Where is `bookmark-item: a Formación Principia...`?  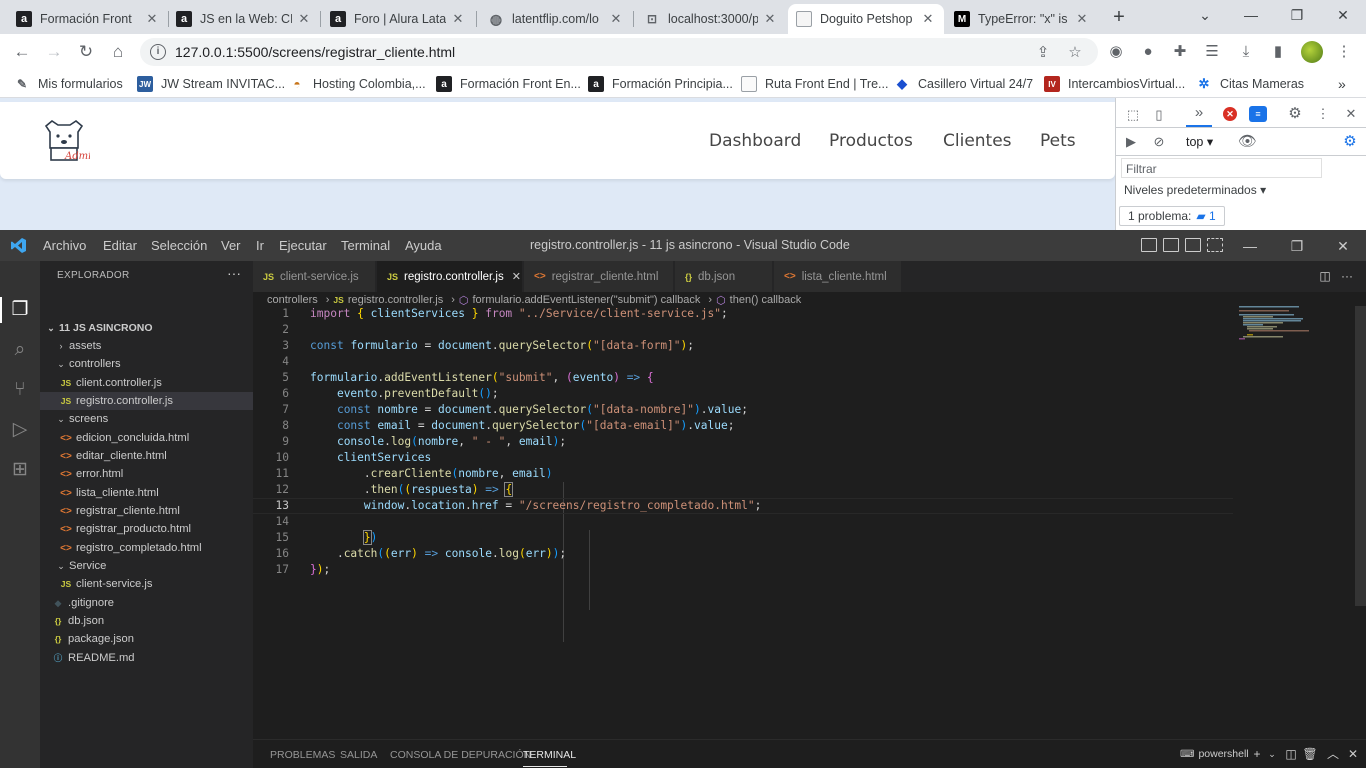
bookmark-item: a Formación Principia... is located at coordinates (660, 84).